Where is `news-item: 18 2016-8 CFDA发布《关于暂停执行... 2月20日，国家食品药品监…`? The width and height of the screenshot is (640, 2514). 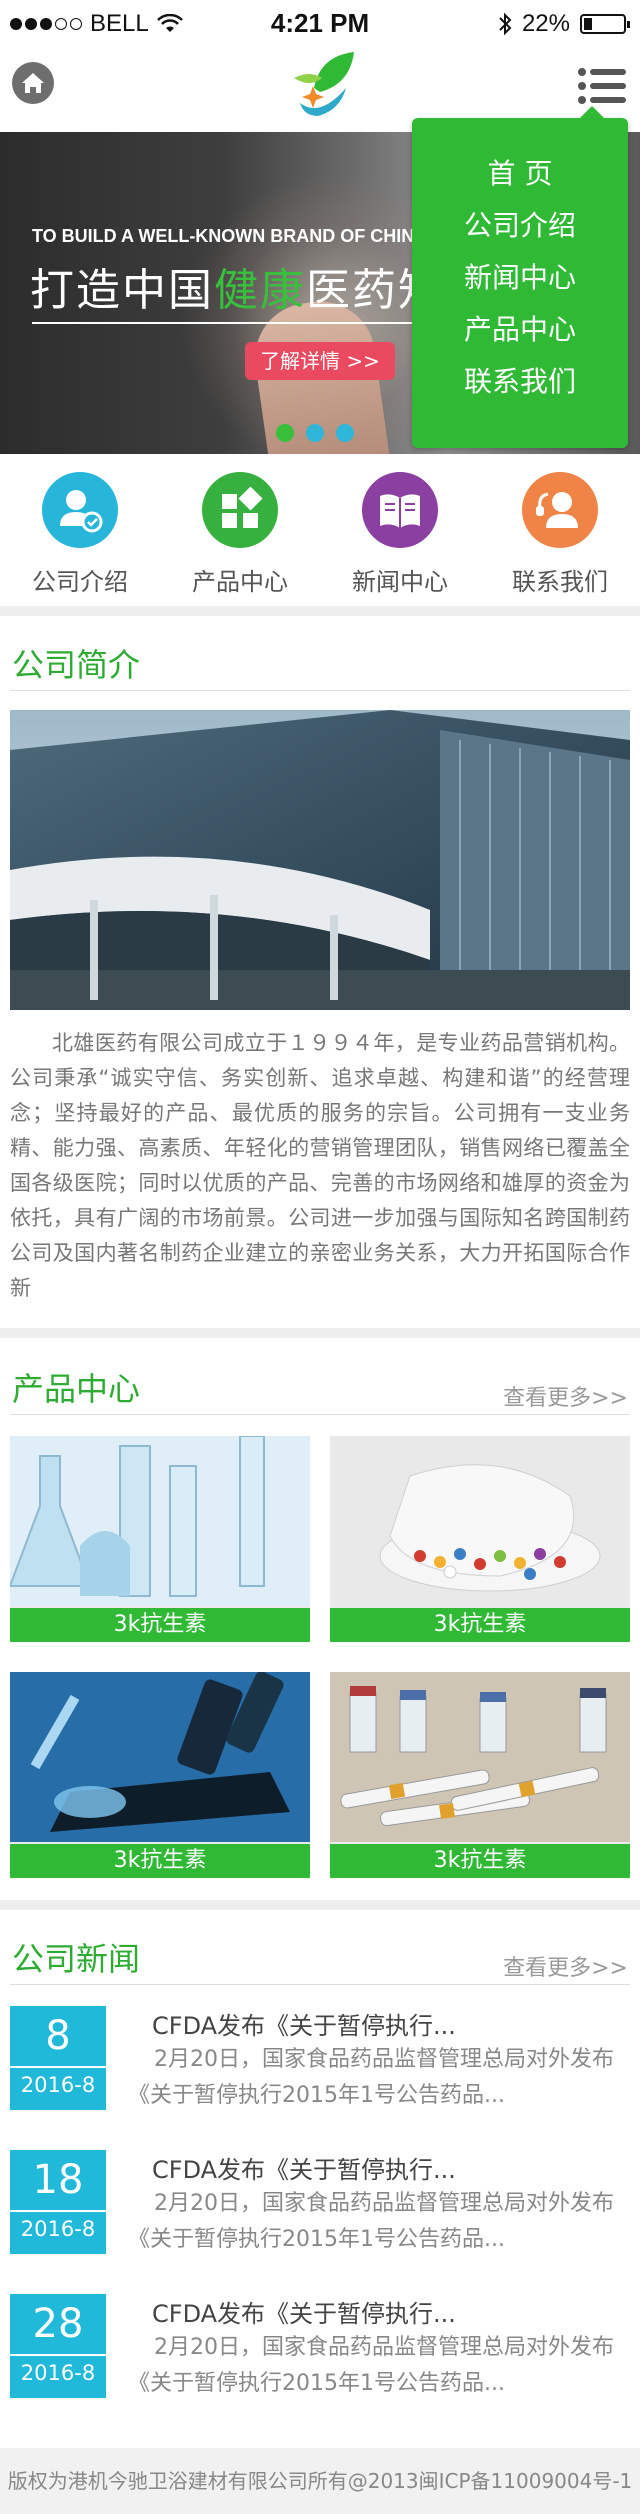 news-item: 18 2016-8 CFDA发布《关于暂停执行... 2月20日，国家食品药品监… is located at coordinates (320, 2210).